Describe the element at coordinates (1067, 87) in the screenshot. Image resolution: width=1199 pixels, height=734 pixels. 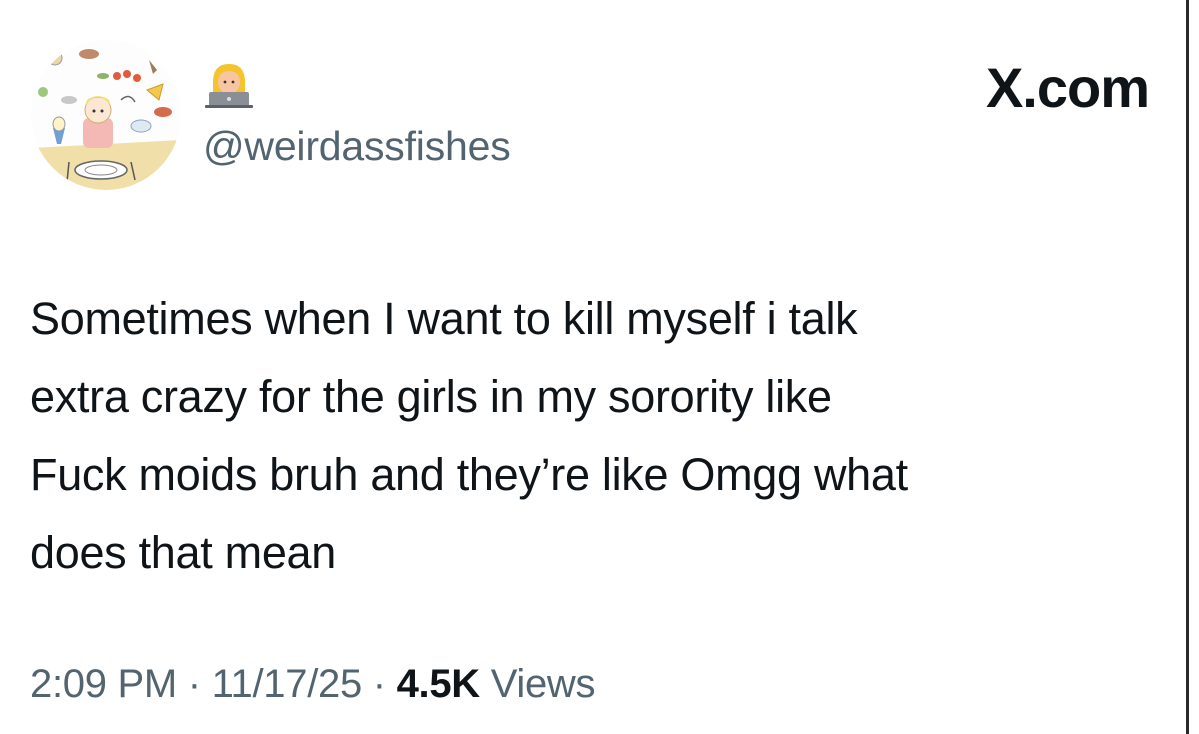
I see `site-brand: X.com` at that location.